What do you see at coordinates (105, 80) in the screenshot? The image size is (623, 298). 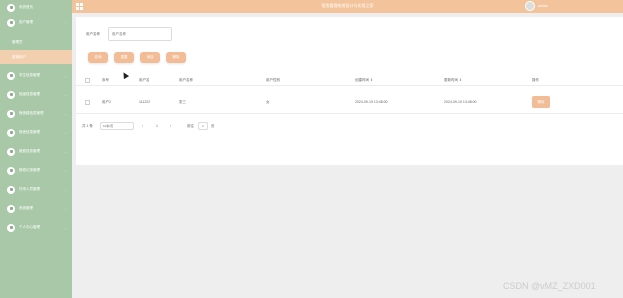 I see `column-header-index: 序号` at bounding box center [105, 80].